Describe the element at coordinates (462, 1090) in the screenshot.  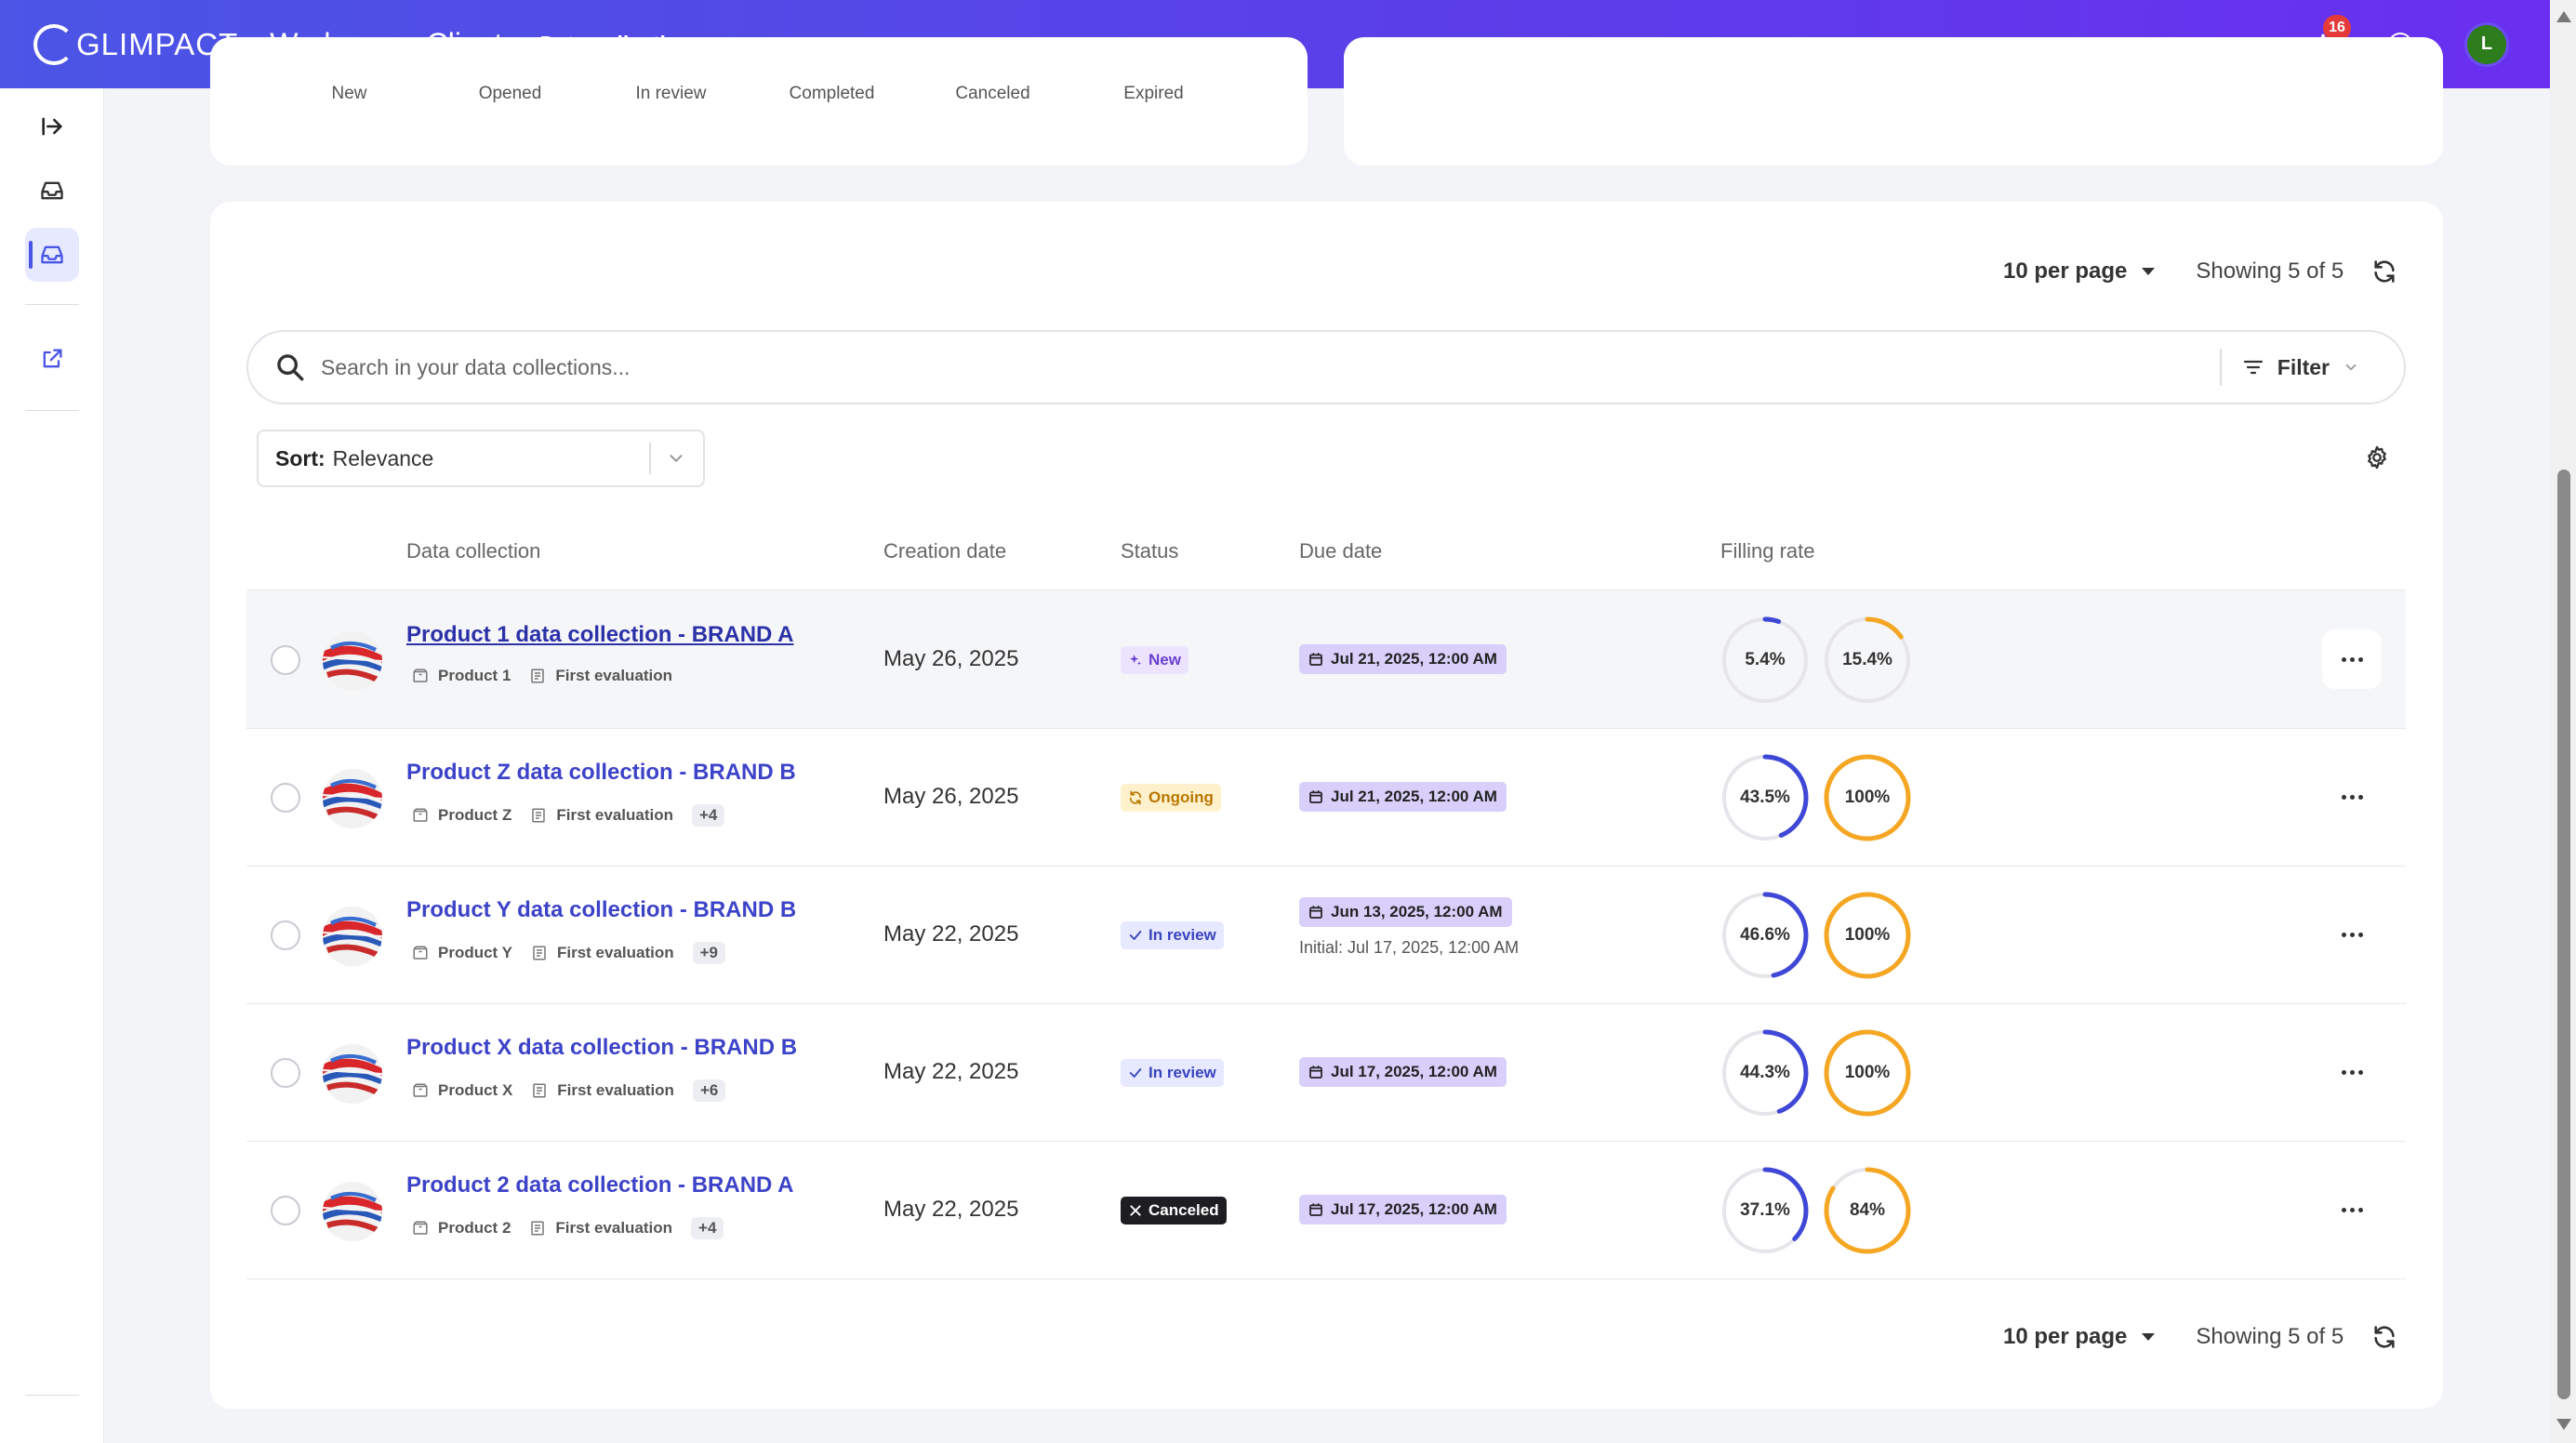
I see `product-tag: Product X` at that location.